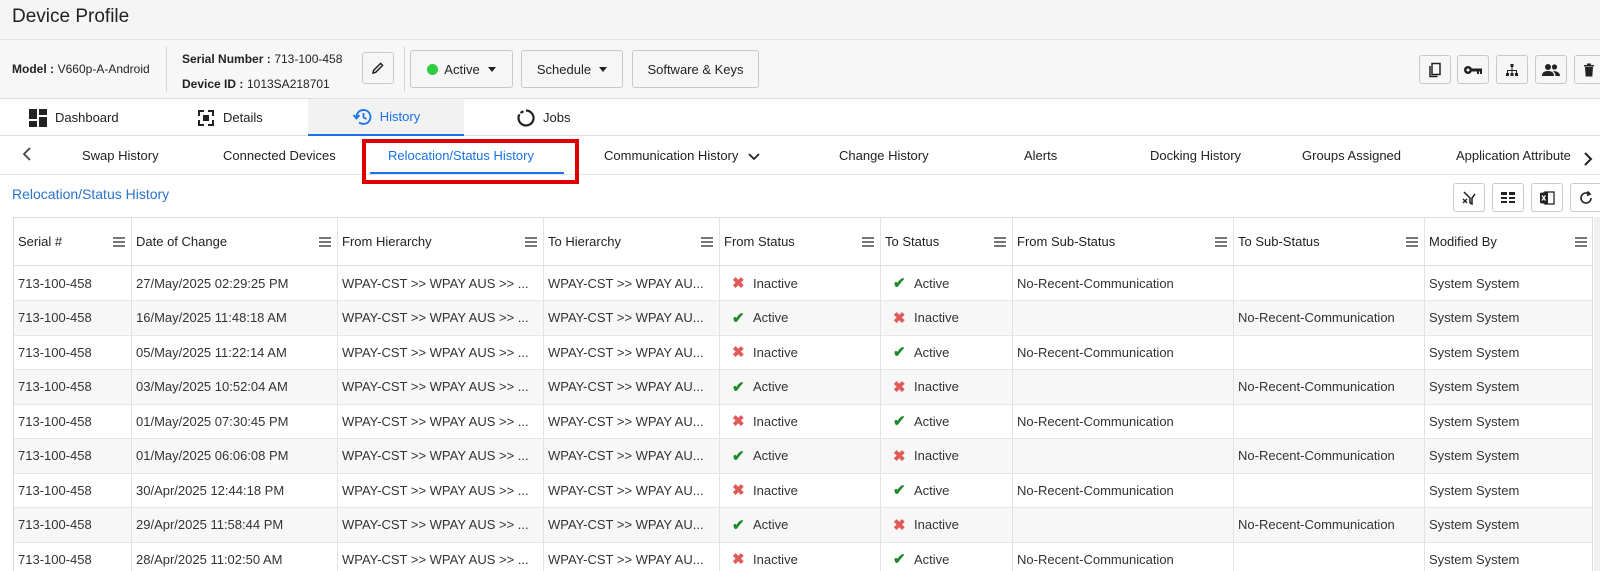 The height and width of the screenshot is (571, 1600). I want to click on hierarchy-button, so click(1512, 69).